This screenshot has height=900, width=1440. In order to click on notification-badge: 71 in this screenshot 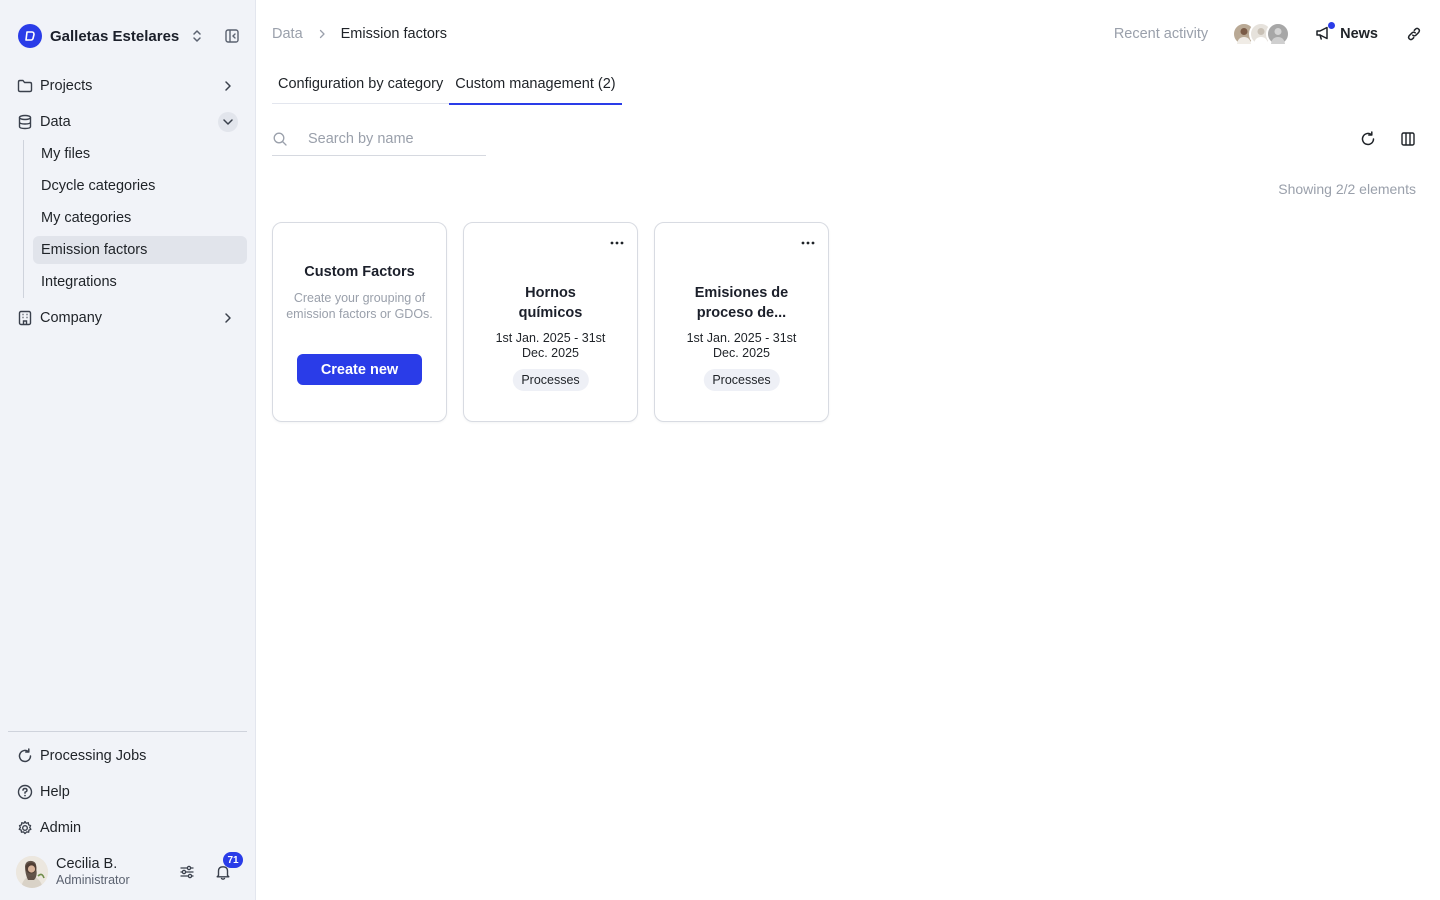, I will do `click(233, 860)`.